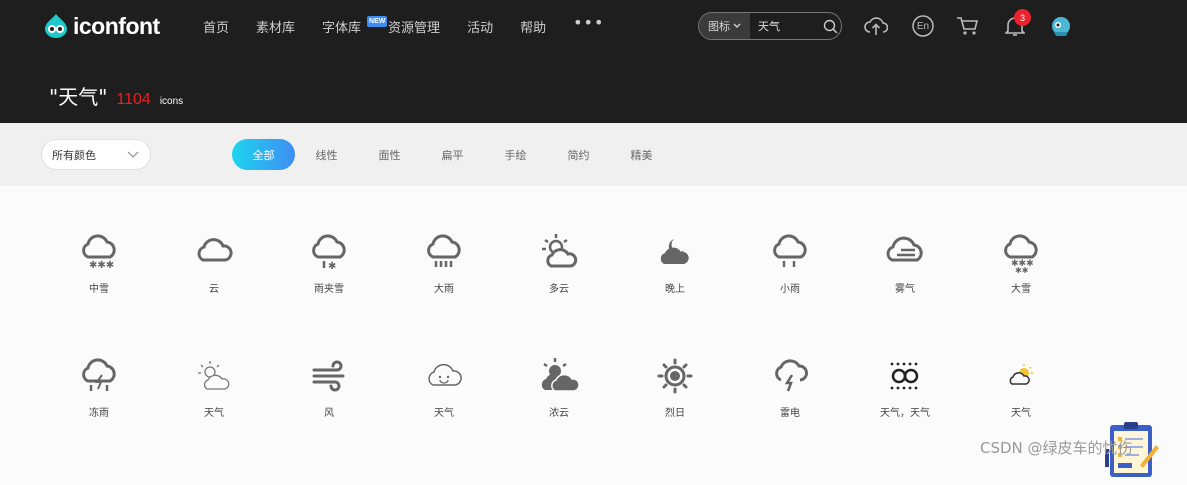 The width and height of the screenshot is (1187, 485). What do you see at coordinates (1056, 448) in the screenshot?
I see `watermark: CSDN @绿皮车的忧伤` at bounding box center [1056, 448].